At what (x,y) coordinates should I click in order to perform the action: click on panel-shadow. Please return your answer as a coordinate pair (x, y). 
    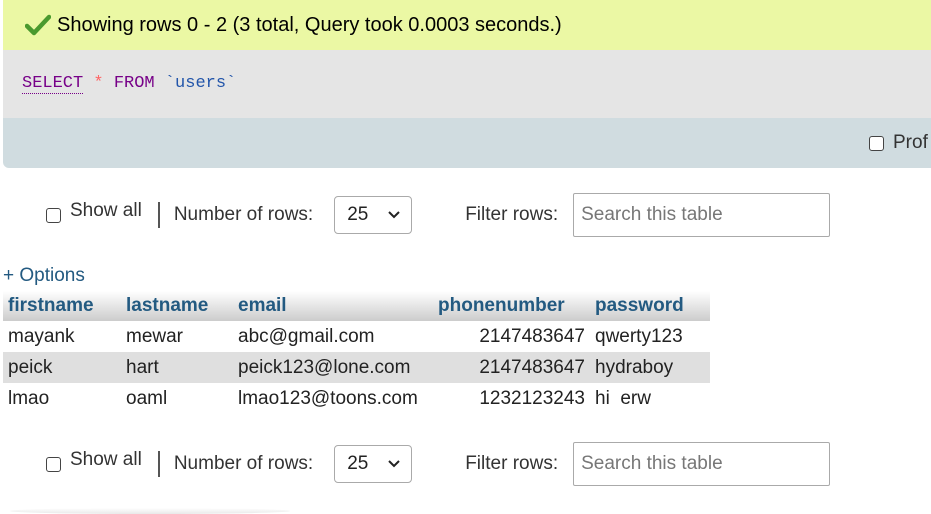
    Looking at the image, I should click on (150, 511).